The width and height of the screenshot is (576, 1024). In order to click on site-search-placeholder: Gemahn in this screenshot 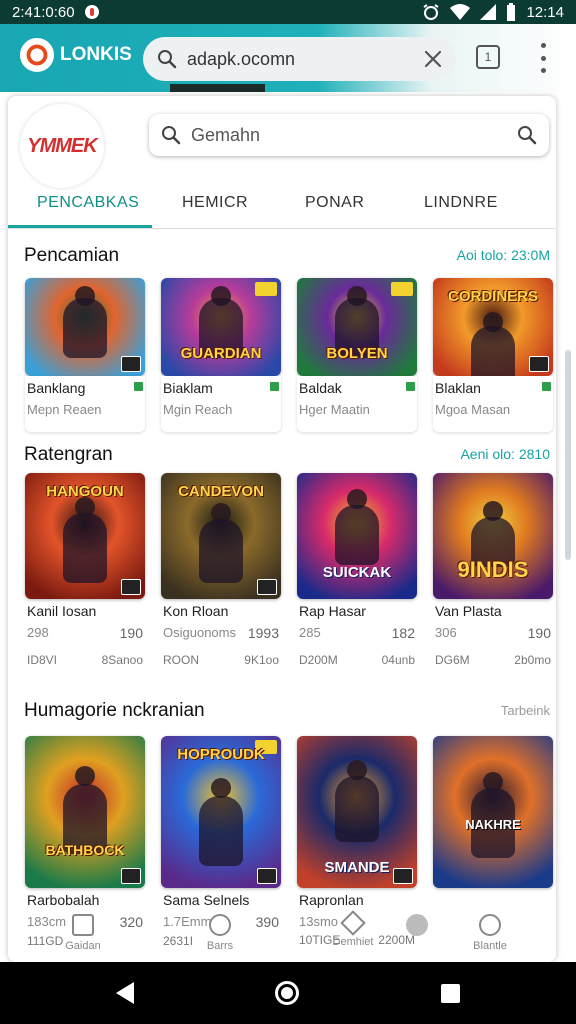, I will do `click(226, 134)`.